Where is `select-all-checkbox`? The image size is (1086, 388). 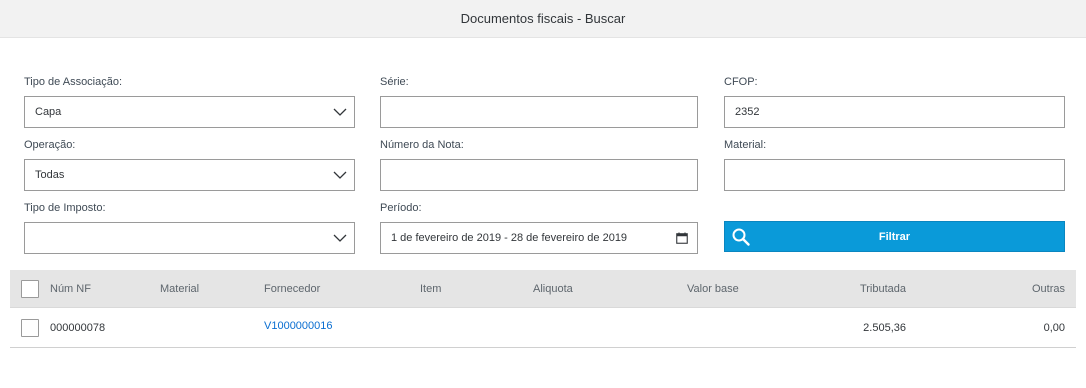 select-all-checkbox is located at coordinates (30, 289).